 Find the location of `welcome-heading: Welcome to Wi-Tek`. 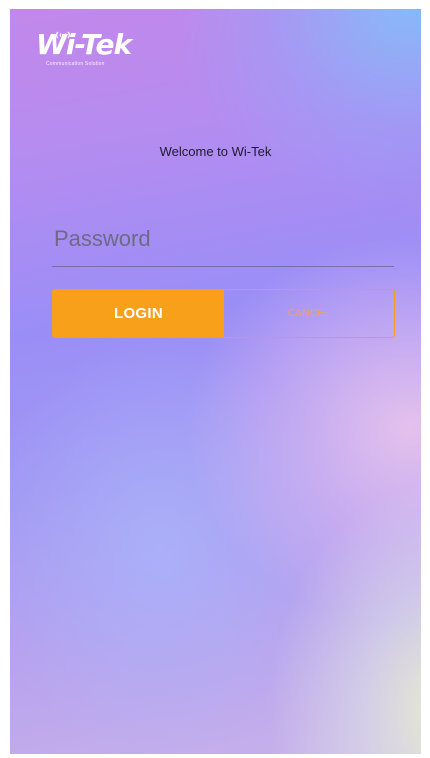

welcome-heading: Welcome to Wi-Tek is located at coordinates (215, 151).